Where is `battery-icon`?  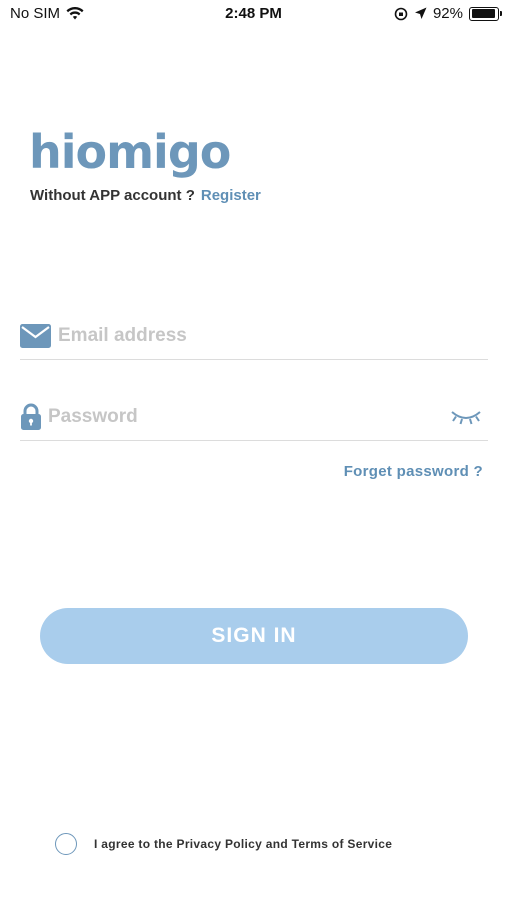
battery-icon is located at coordinates (485, 13).